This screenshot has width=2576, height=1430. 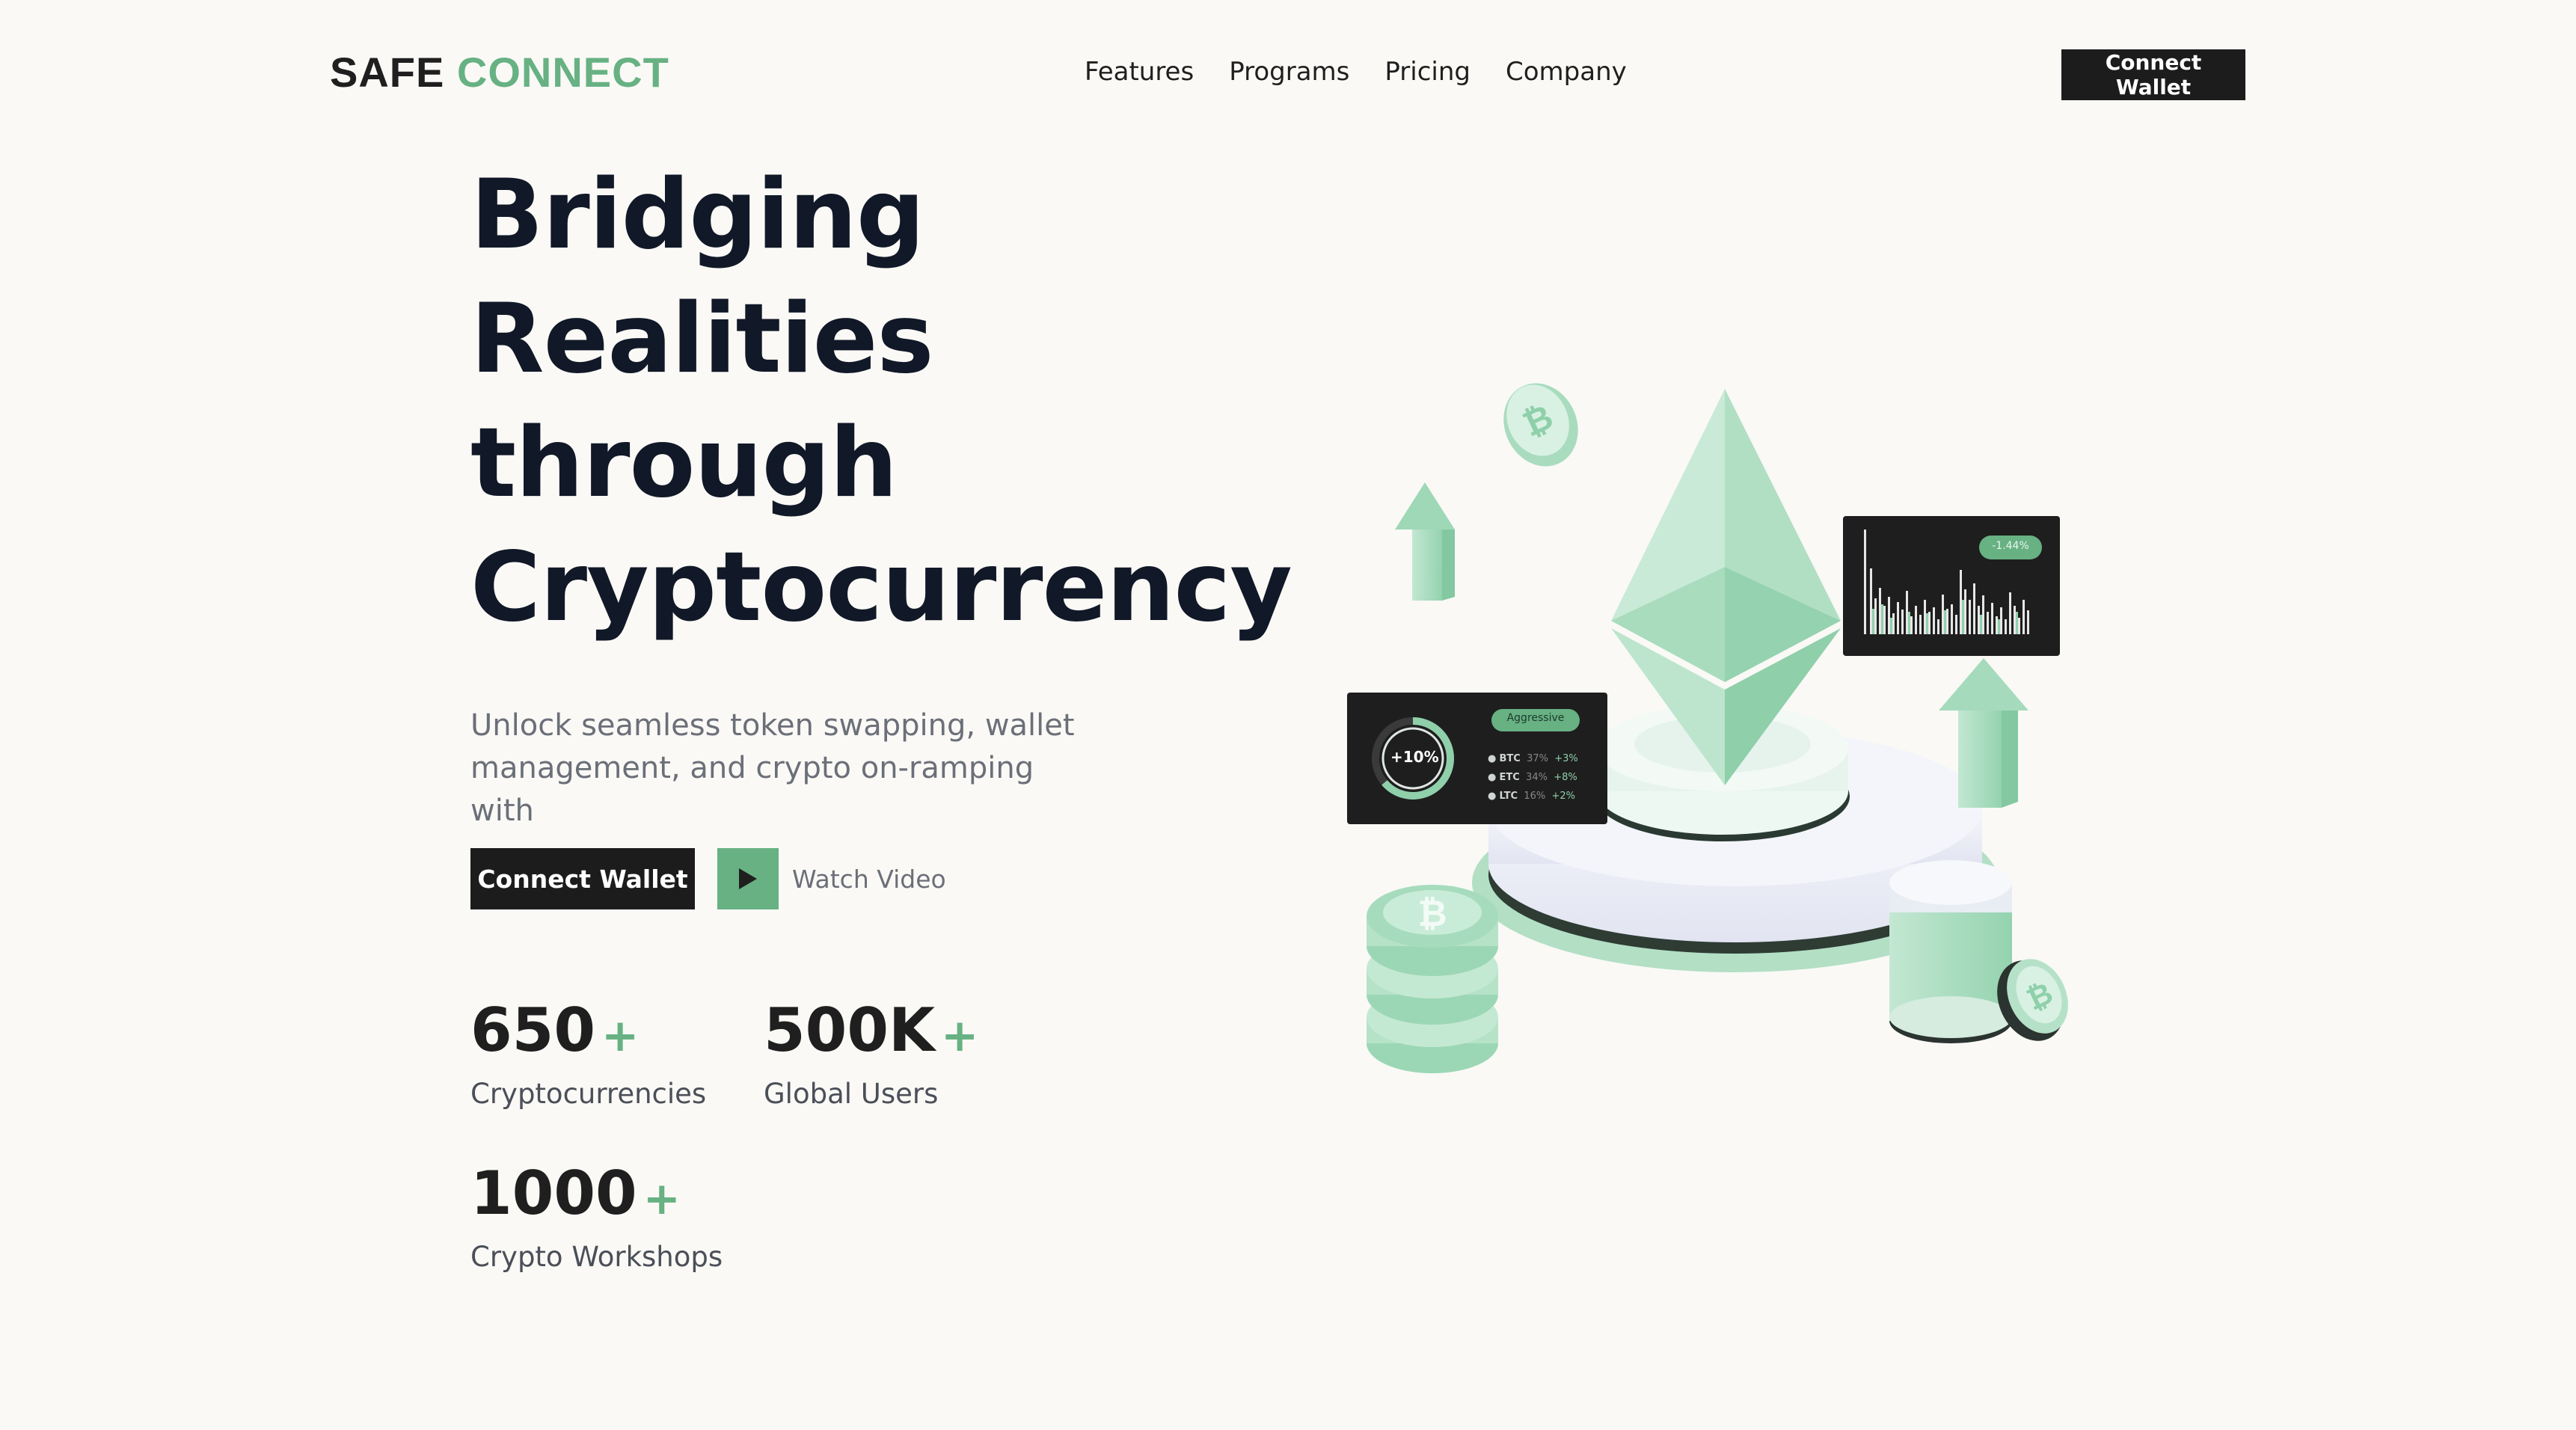 What do you see at coordinates (1139, 72) in the screenshot?
I see `nav-link-features: Features` at bounding box center [1139, 72].